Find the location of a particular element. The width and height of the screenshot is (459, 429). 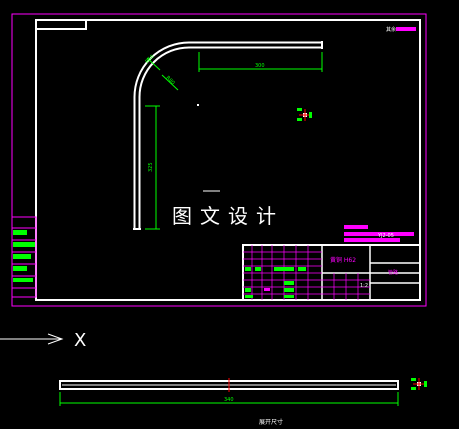

section-marker-flat is located at coordinates (419, 384).